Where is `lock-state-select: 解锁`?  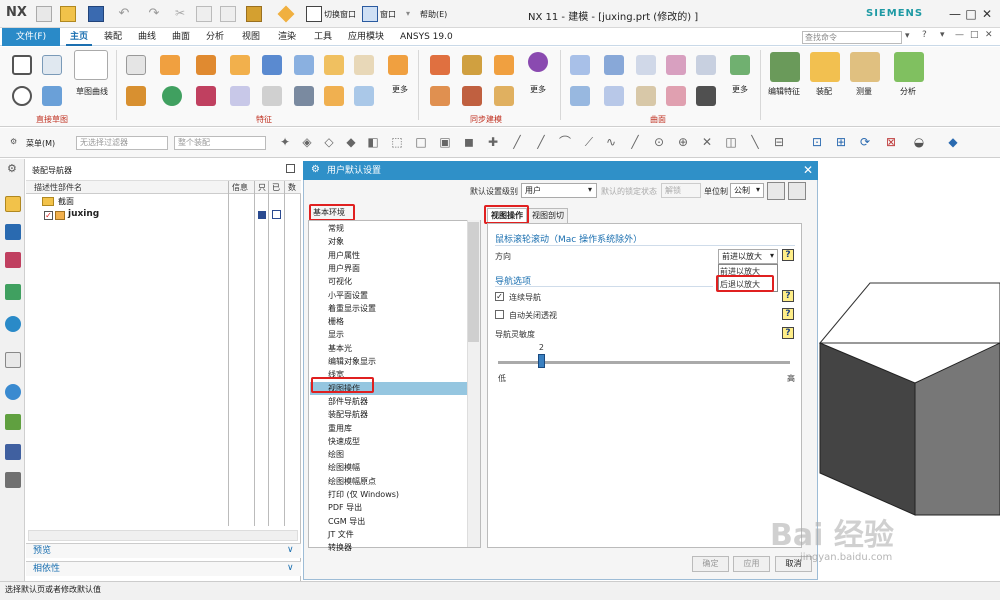
lock-state-select: 解锁 is located at coordinates (681, 190).